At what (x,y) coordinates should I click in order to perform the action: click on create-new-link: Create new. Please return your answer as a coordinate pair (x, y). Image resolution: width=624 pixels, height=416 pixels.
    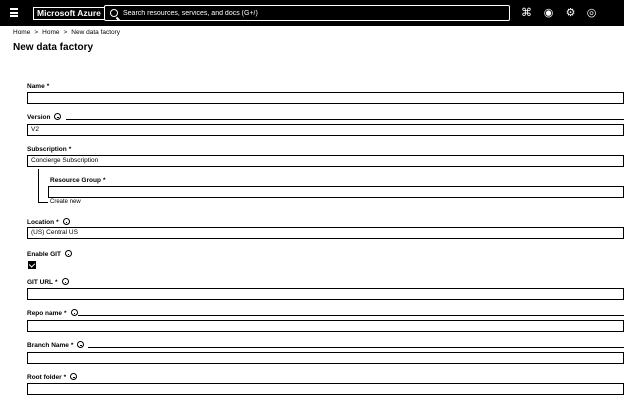
    Looking at the image, I should click on (65, 202).